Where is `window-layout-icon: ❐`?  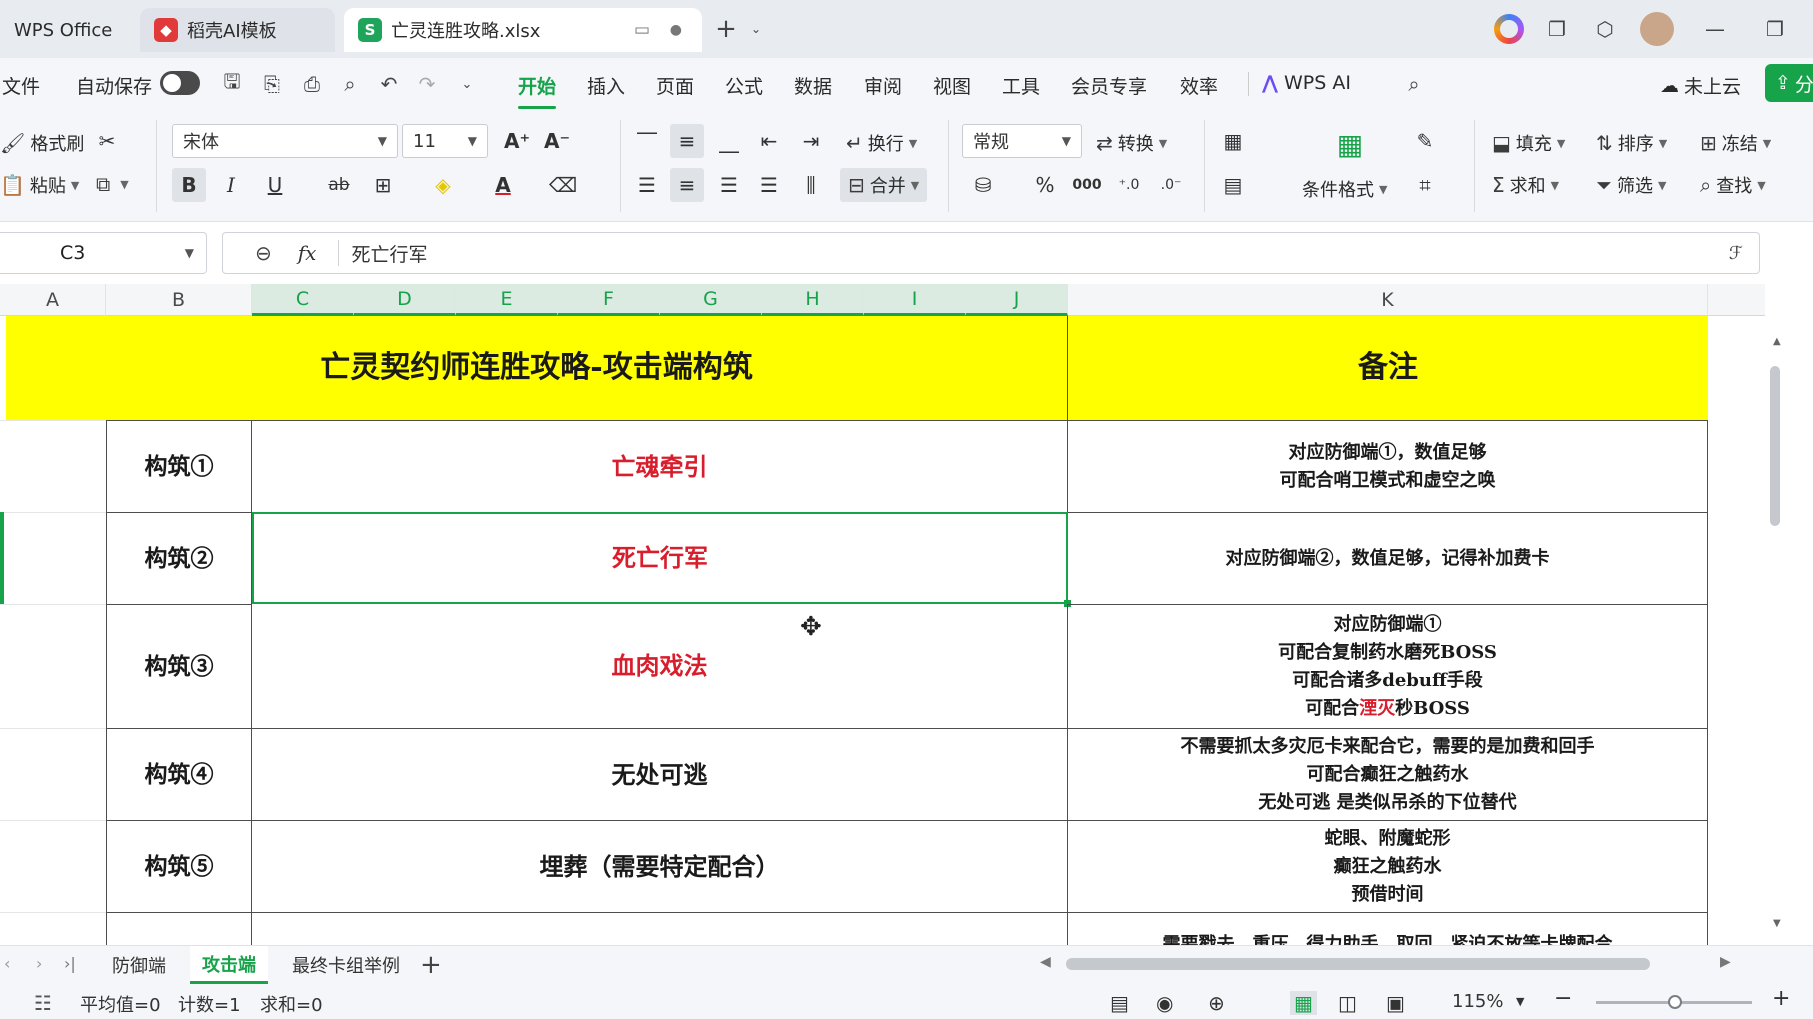
window-layout-icon: ❐ is located at coordinates (1557, 29).